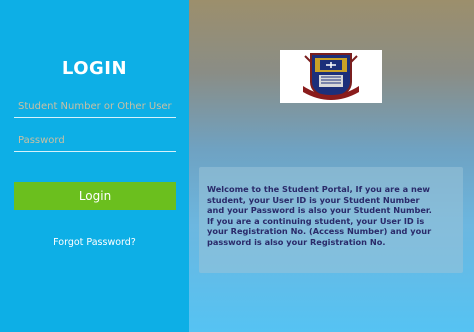 Image resolution: width=474 pixels, height=332 pixels. Describe the element at coordinates (95, 196) in the screenshot. I see `login-button: Login` at that location.